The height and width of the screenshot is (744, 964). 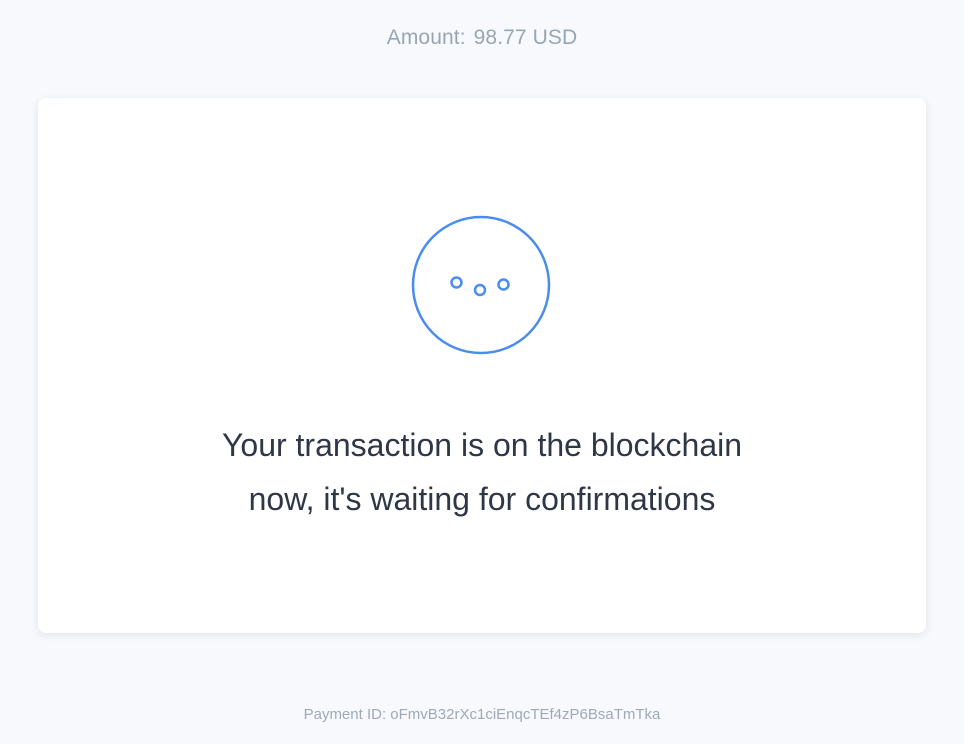 What do you see at coordinates (503, 284) in the screenshot?
I see `status-dot-right` at bounding box center [503, 284].